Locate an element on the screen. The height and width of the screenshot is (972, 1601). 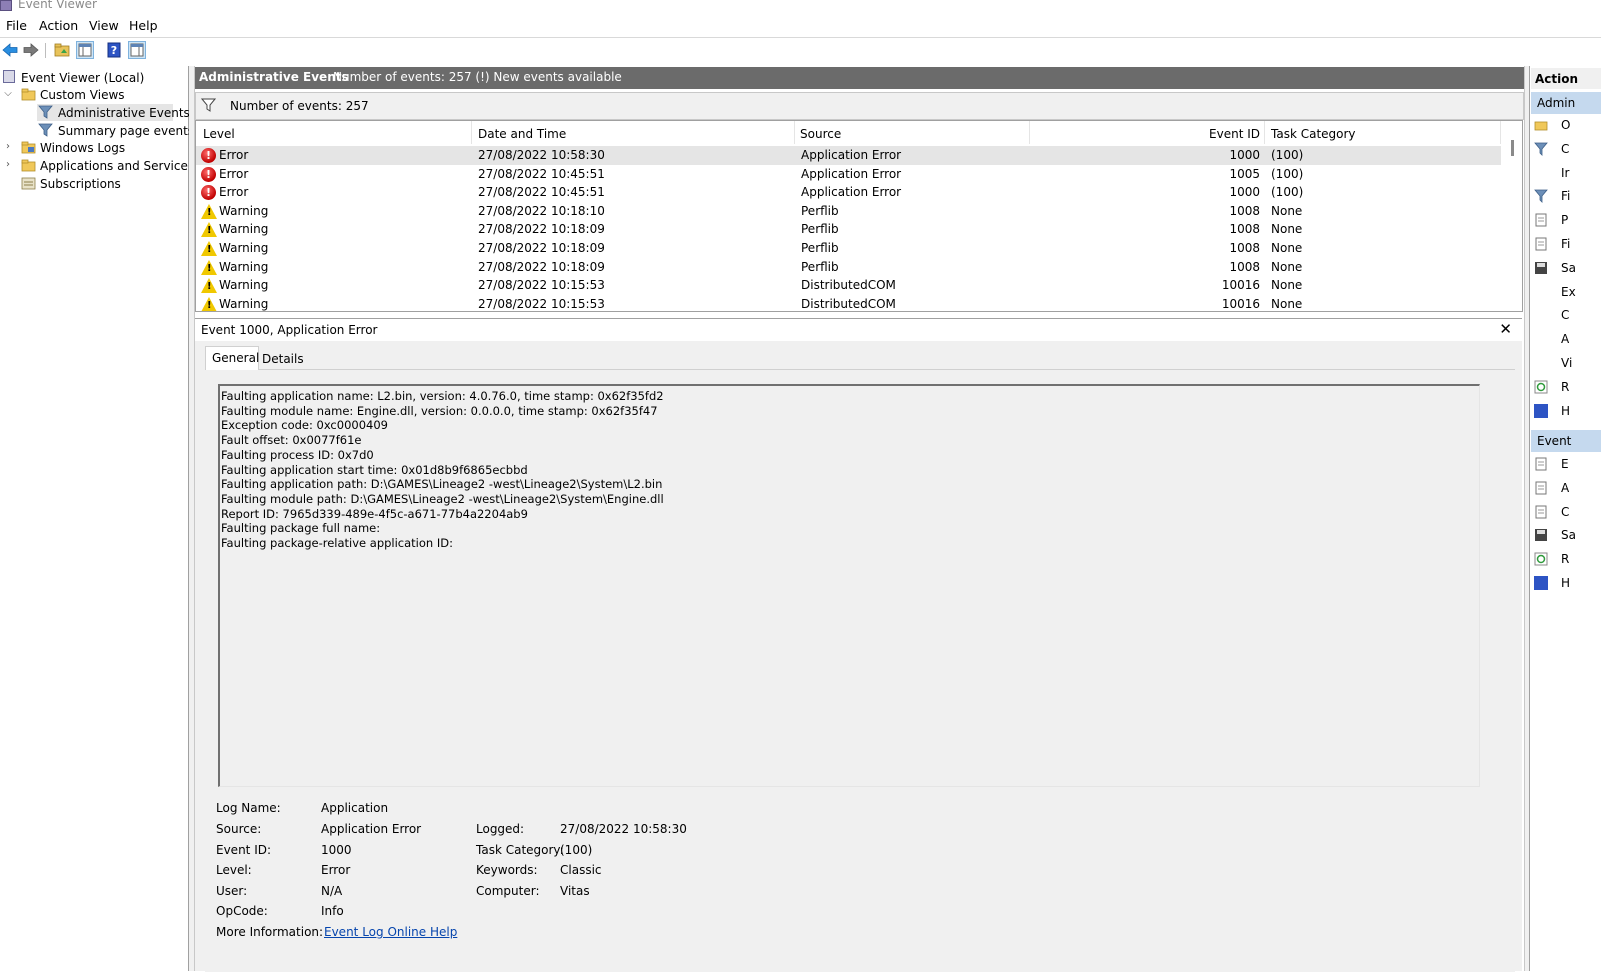
action-label: Ir is located at coordinates (1565, 172).